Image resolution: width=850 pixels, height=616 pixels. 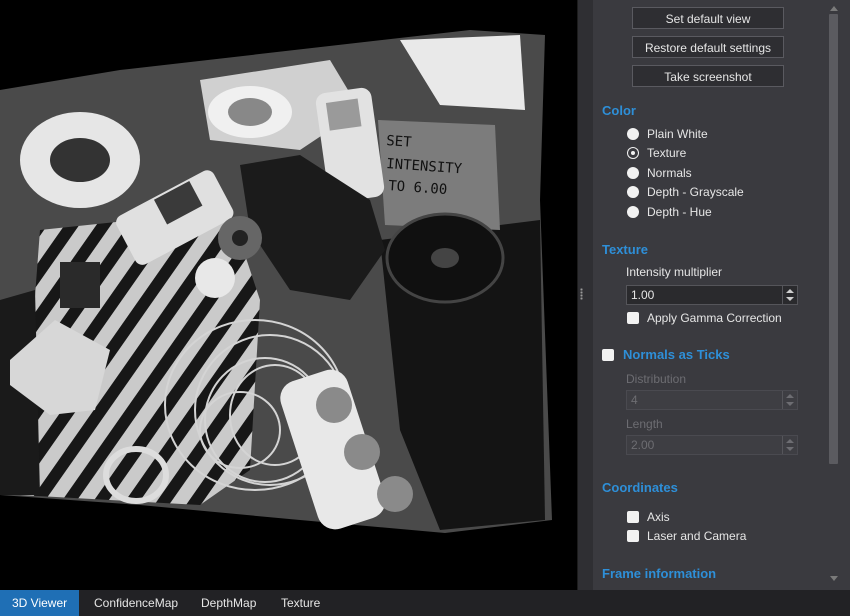 I want to click on distribution-label: Distribution, so click(x=656, y=379).